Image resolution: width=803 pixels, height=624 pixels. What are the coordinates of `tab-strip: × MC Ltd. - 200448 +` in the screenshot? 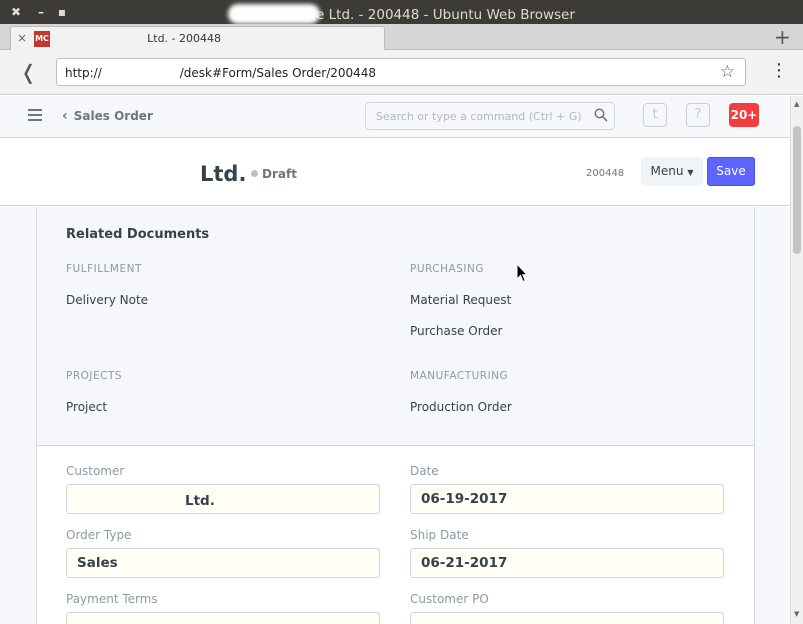 It's located at (401, 37).